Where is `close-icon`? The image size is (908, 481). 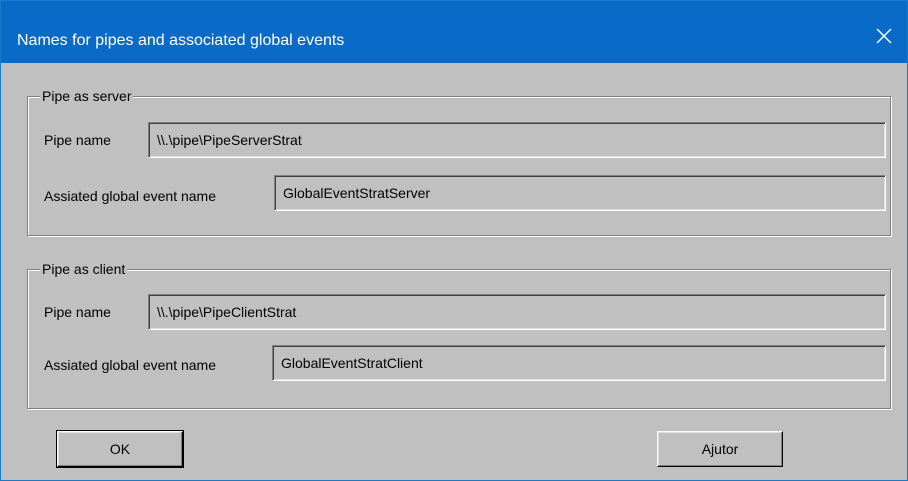
close-icon is located at coordinates (884, 36).